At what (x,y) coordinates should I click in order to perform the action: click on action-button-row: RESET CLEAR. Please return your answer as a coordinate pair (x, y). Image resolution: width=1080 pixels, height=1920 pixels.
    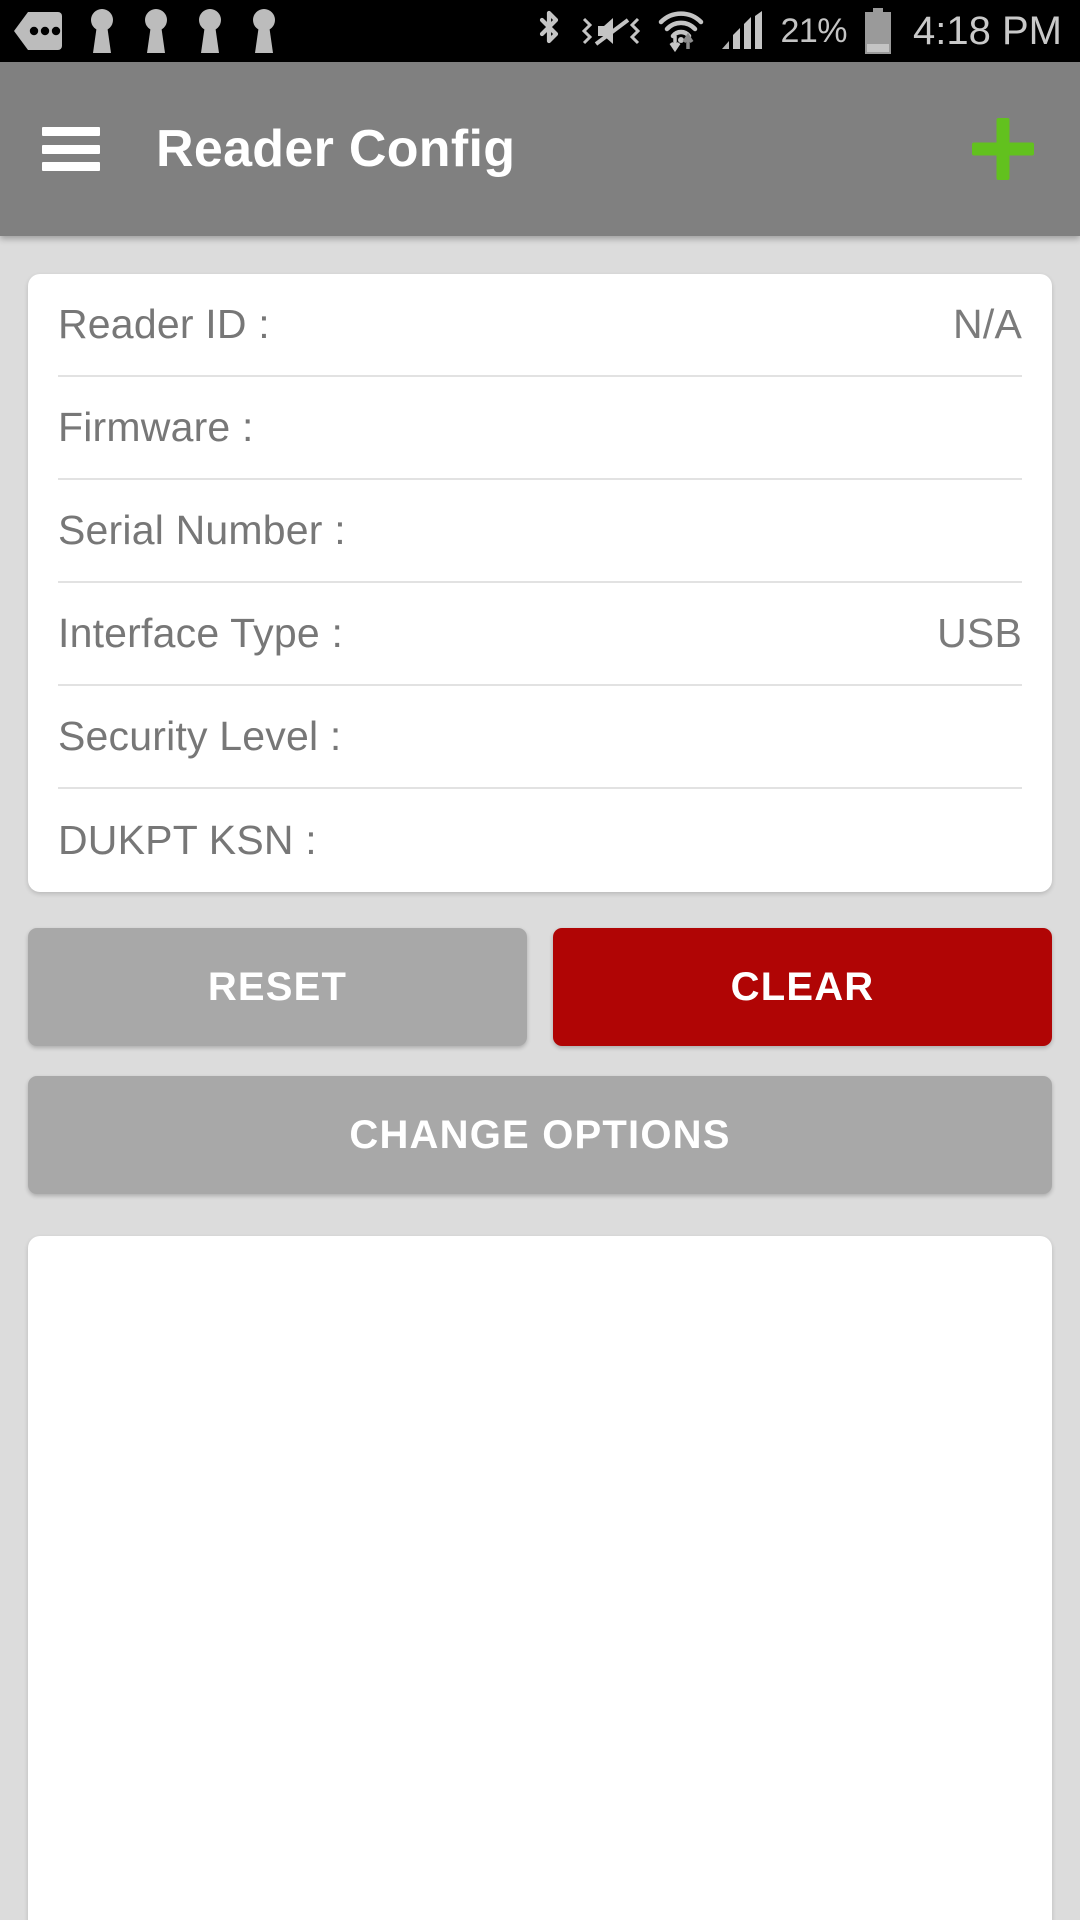
    Looking at the image, I should click on (540, 987).